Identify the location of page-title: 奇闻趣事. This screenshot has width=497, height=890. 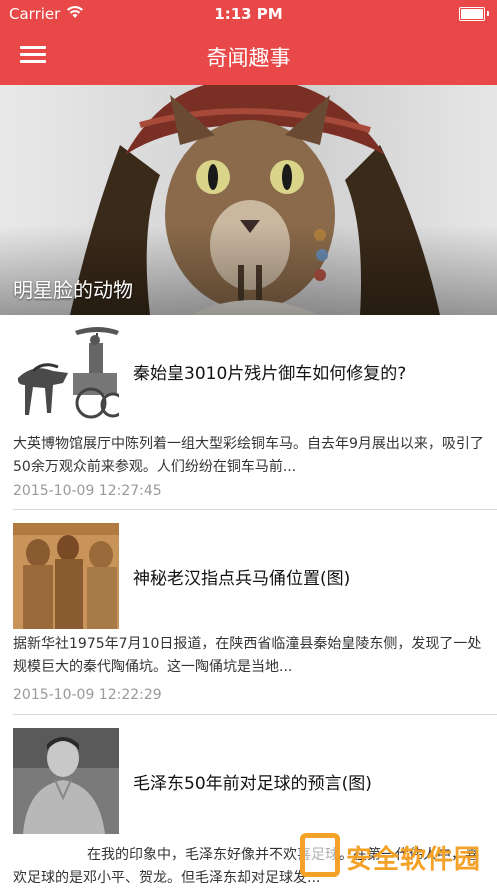
(248, 58).